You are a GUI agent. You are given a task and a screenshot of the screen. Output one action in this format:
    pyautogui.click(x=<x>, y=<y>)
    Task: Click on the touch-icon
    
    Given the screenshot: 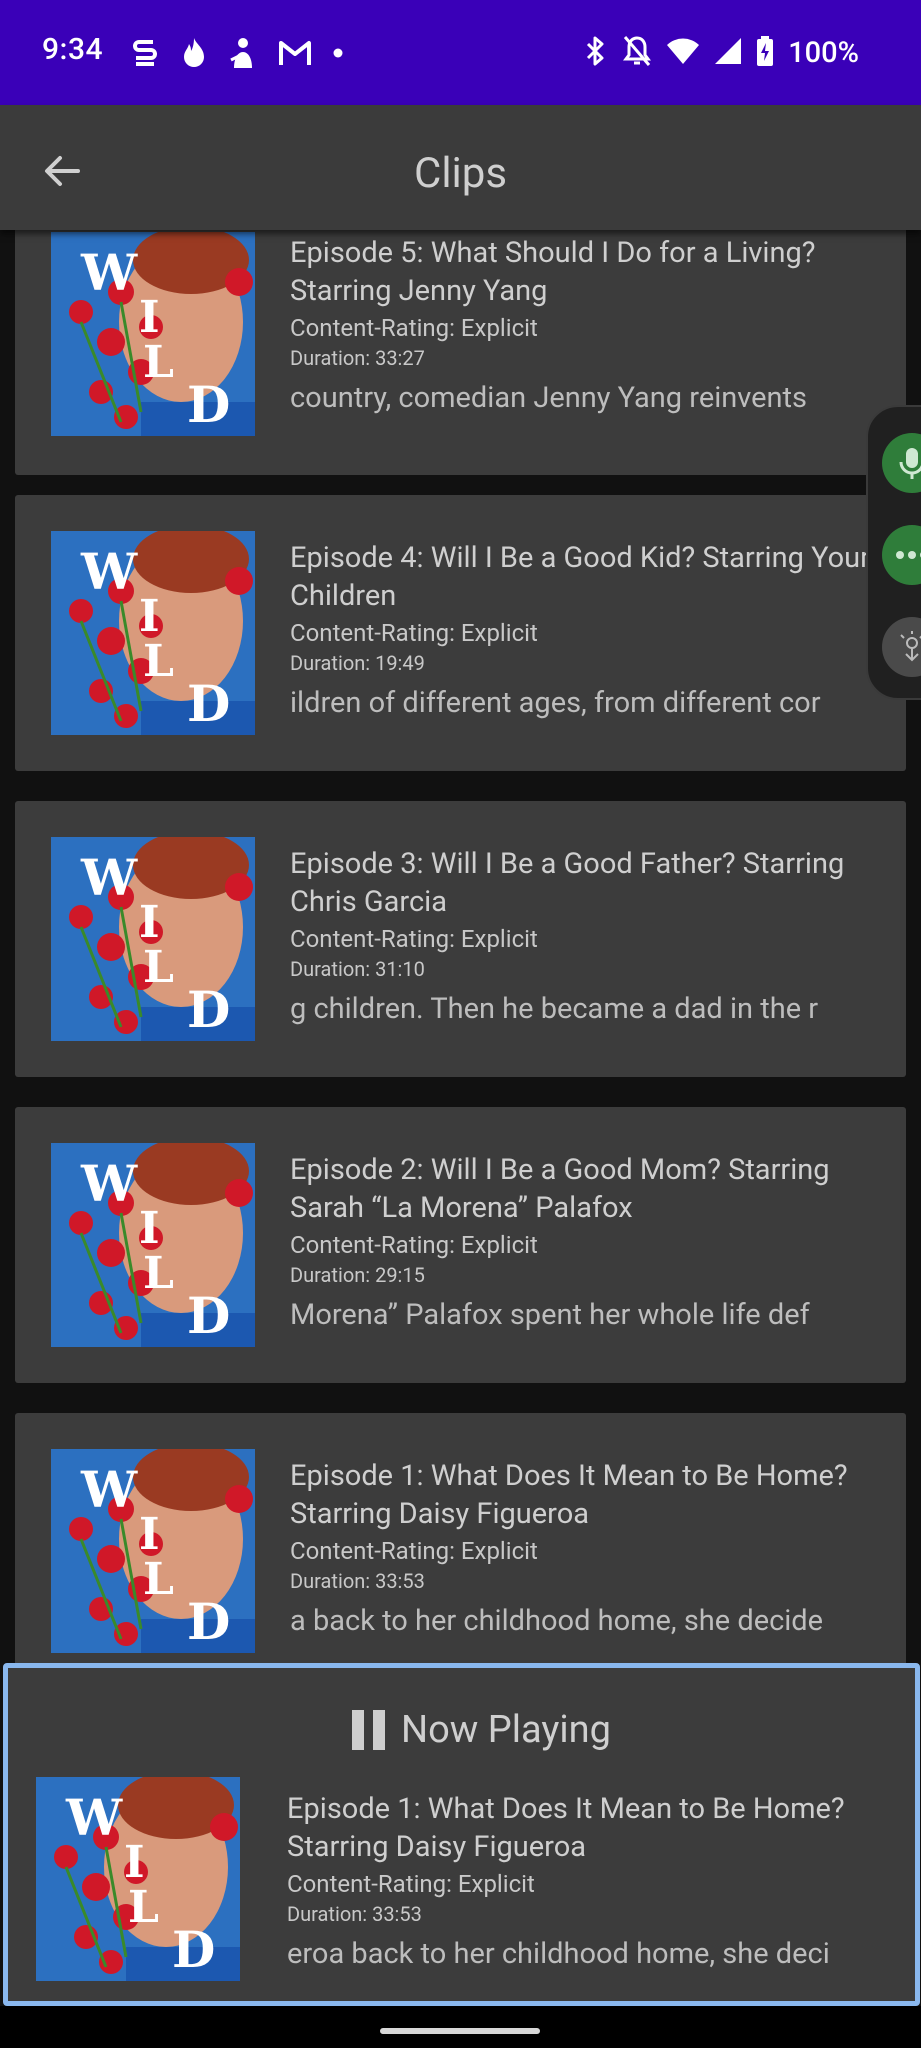 What is the action you would take?
    pyautogui.click(x=910, y=646)
    